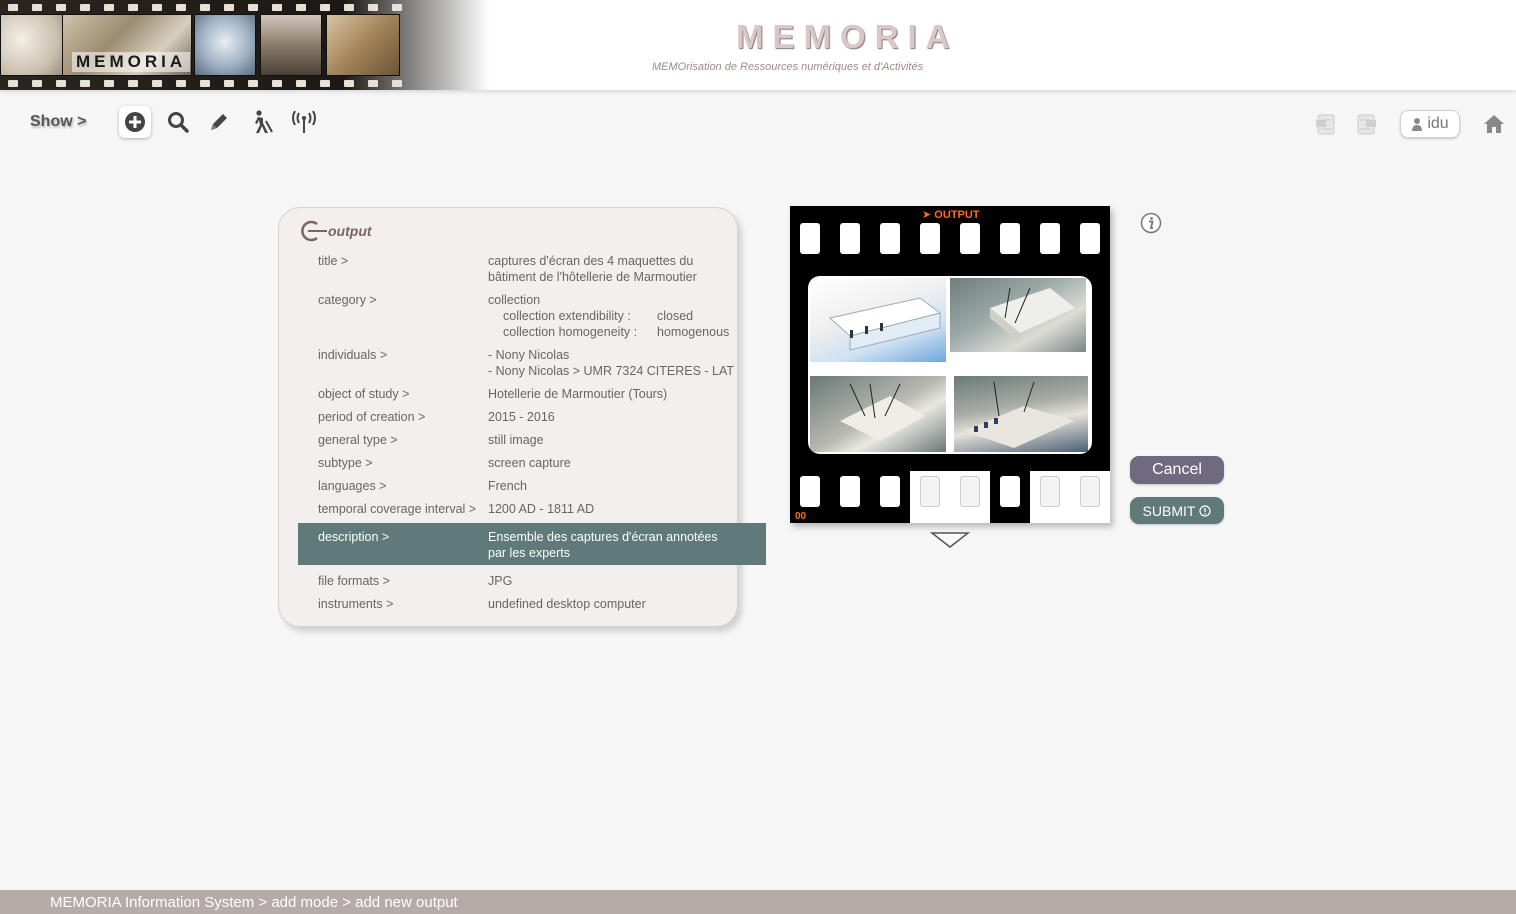  Describe the element at coordinates (210, 7) in the screenshot. I see `banner-sprockets-top` at that location.